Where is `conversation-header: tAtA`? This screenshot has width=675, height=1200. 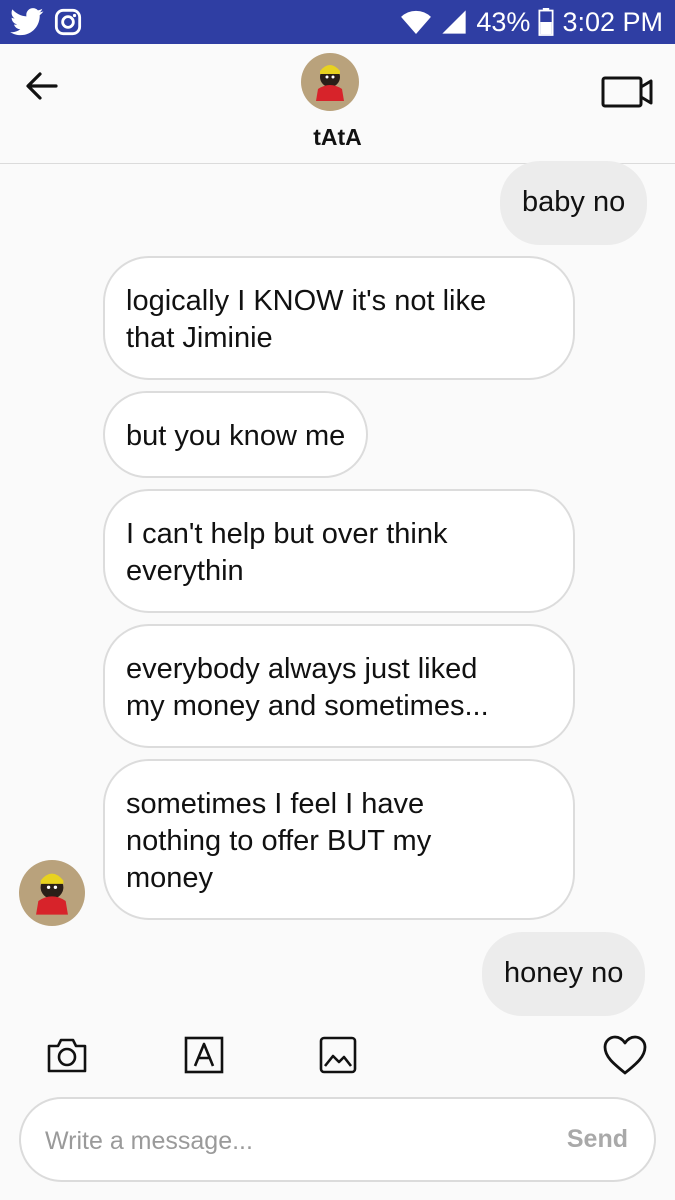 conversation-header: tAtA is located at coordinates (337, 104).